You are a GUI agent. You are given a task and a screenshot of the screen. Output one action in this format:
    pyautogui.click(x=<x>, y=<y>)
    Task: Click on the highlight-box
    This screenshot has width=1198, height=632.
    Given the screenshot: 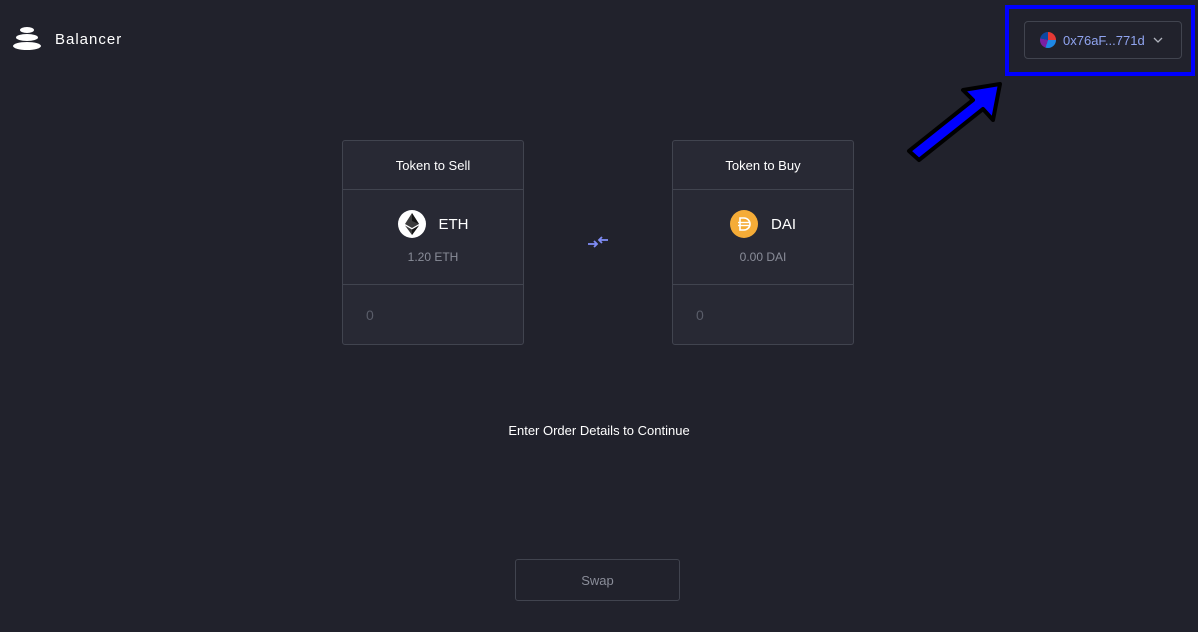 What is the action you would take?
    pyautogui.click(x=1100, y=40)
    